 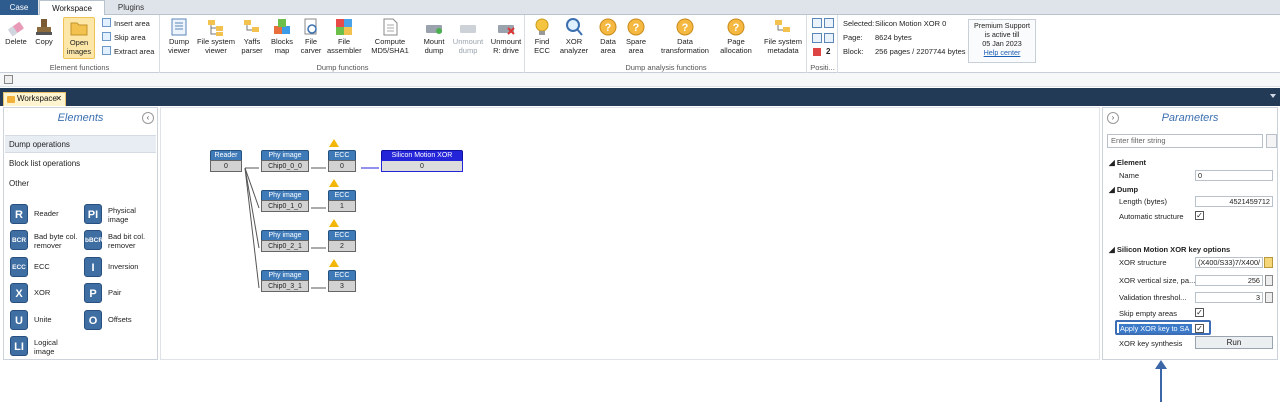 What do you see at coordinates (1273, 96) in the screenshot?
I see `chevron-down-icon` at bounding box center [1273, 96].